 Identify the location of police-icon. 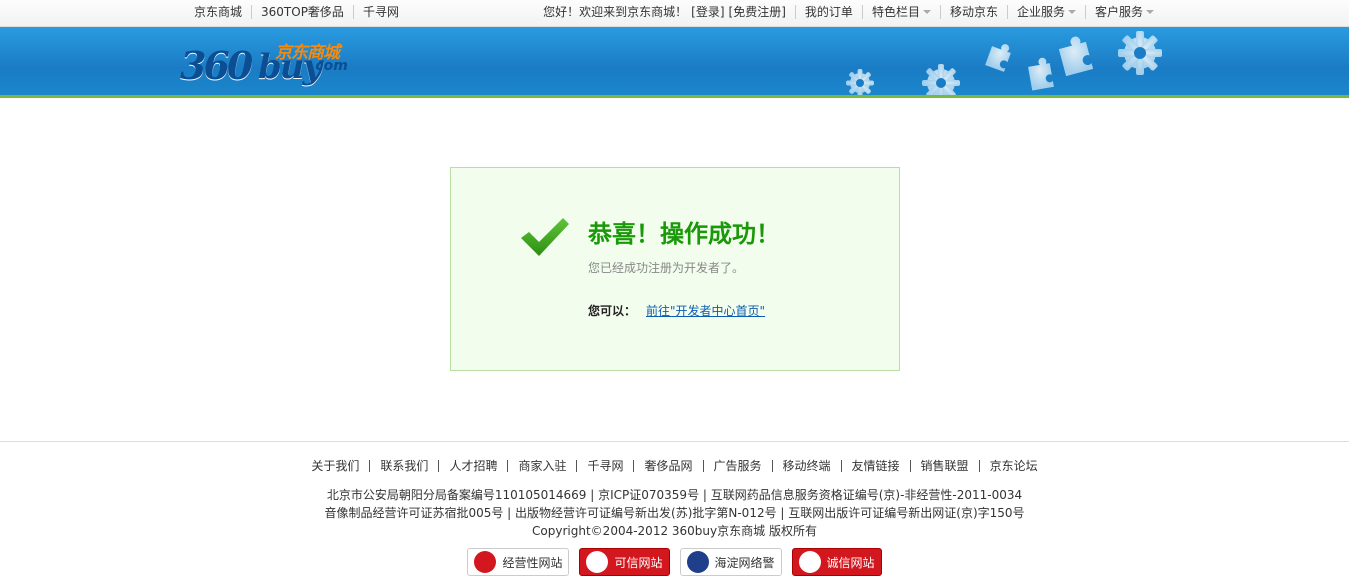
(697, 562).